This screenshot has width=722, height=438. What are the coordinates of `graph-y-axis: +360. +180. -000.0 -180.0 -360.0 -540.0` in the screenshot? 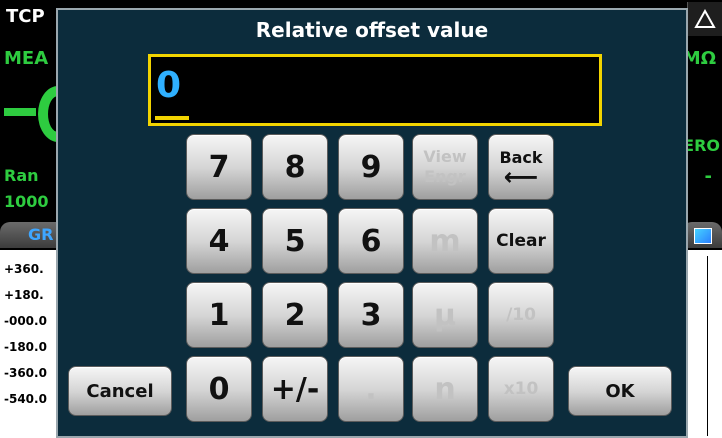 It's located at (30, 334).